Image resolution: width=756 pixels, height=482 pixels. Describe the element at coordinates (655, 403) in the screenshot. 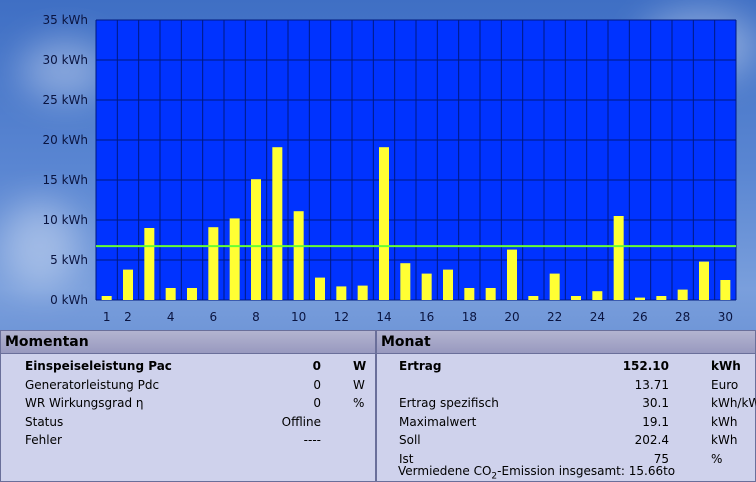

I see `monat-value: 30.1` at that location.